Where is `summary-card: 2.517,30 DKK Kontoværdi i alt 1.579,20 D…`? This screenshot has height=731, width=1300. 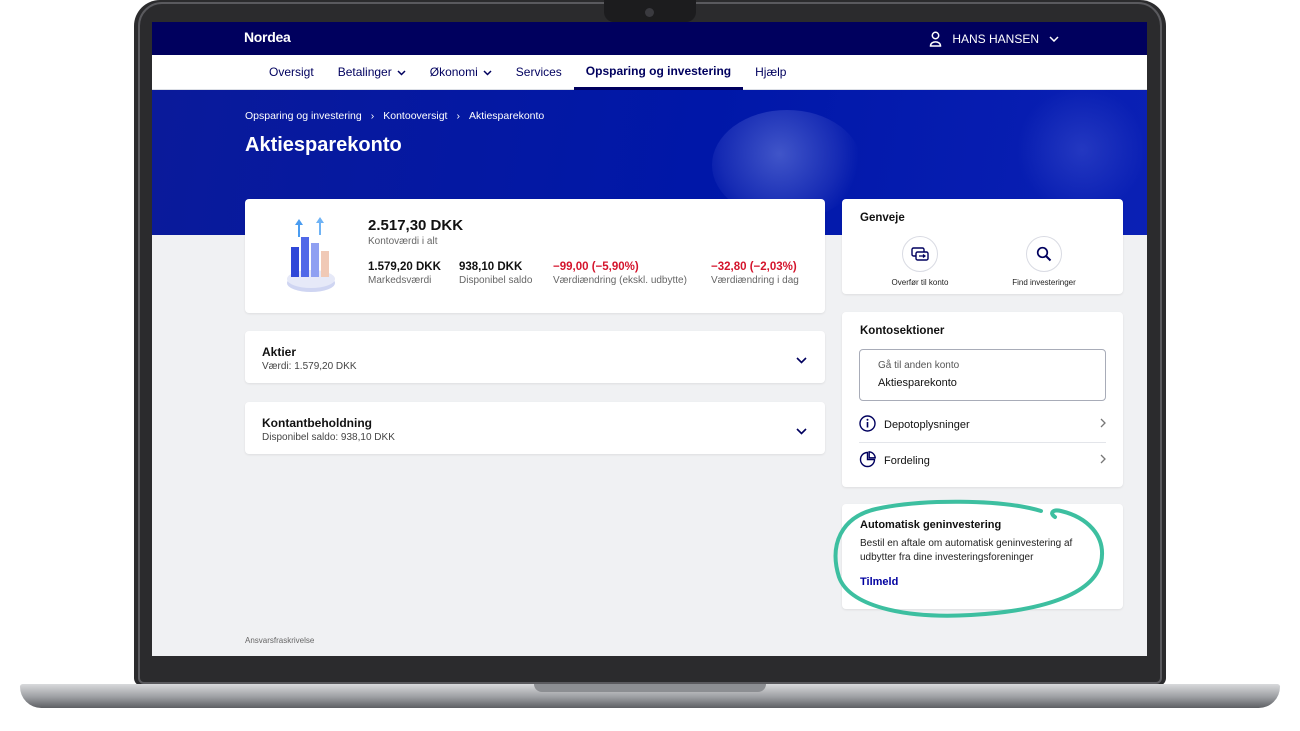
summary-card: 2.517,30 DKK Kontoværdi i alt 1.579,20 D… is located at coordinates (535, 256).